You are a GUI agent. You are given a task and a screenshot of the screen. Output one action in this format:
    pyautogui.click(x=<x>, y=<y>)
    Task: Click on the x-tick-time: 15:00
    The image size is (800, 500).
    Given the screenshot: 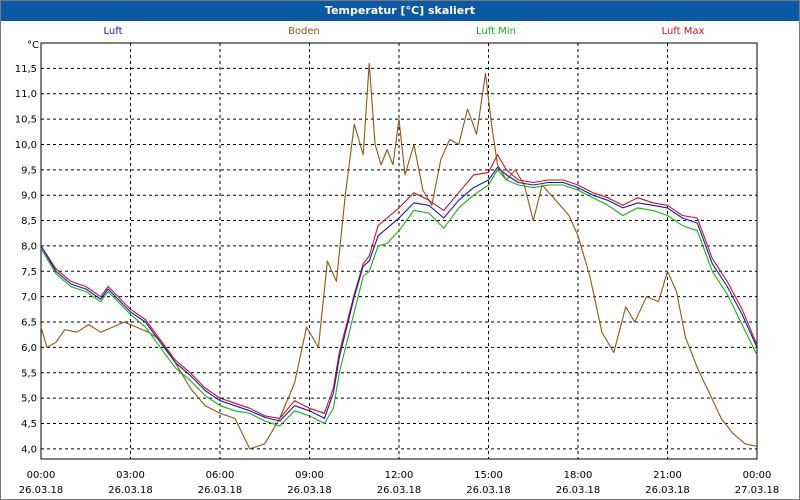 What is the action you would take?
    pyautogui.click(x=488, y=475)
    